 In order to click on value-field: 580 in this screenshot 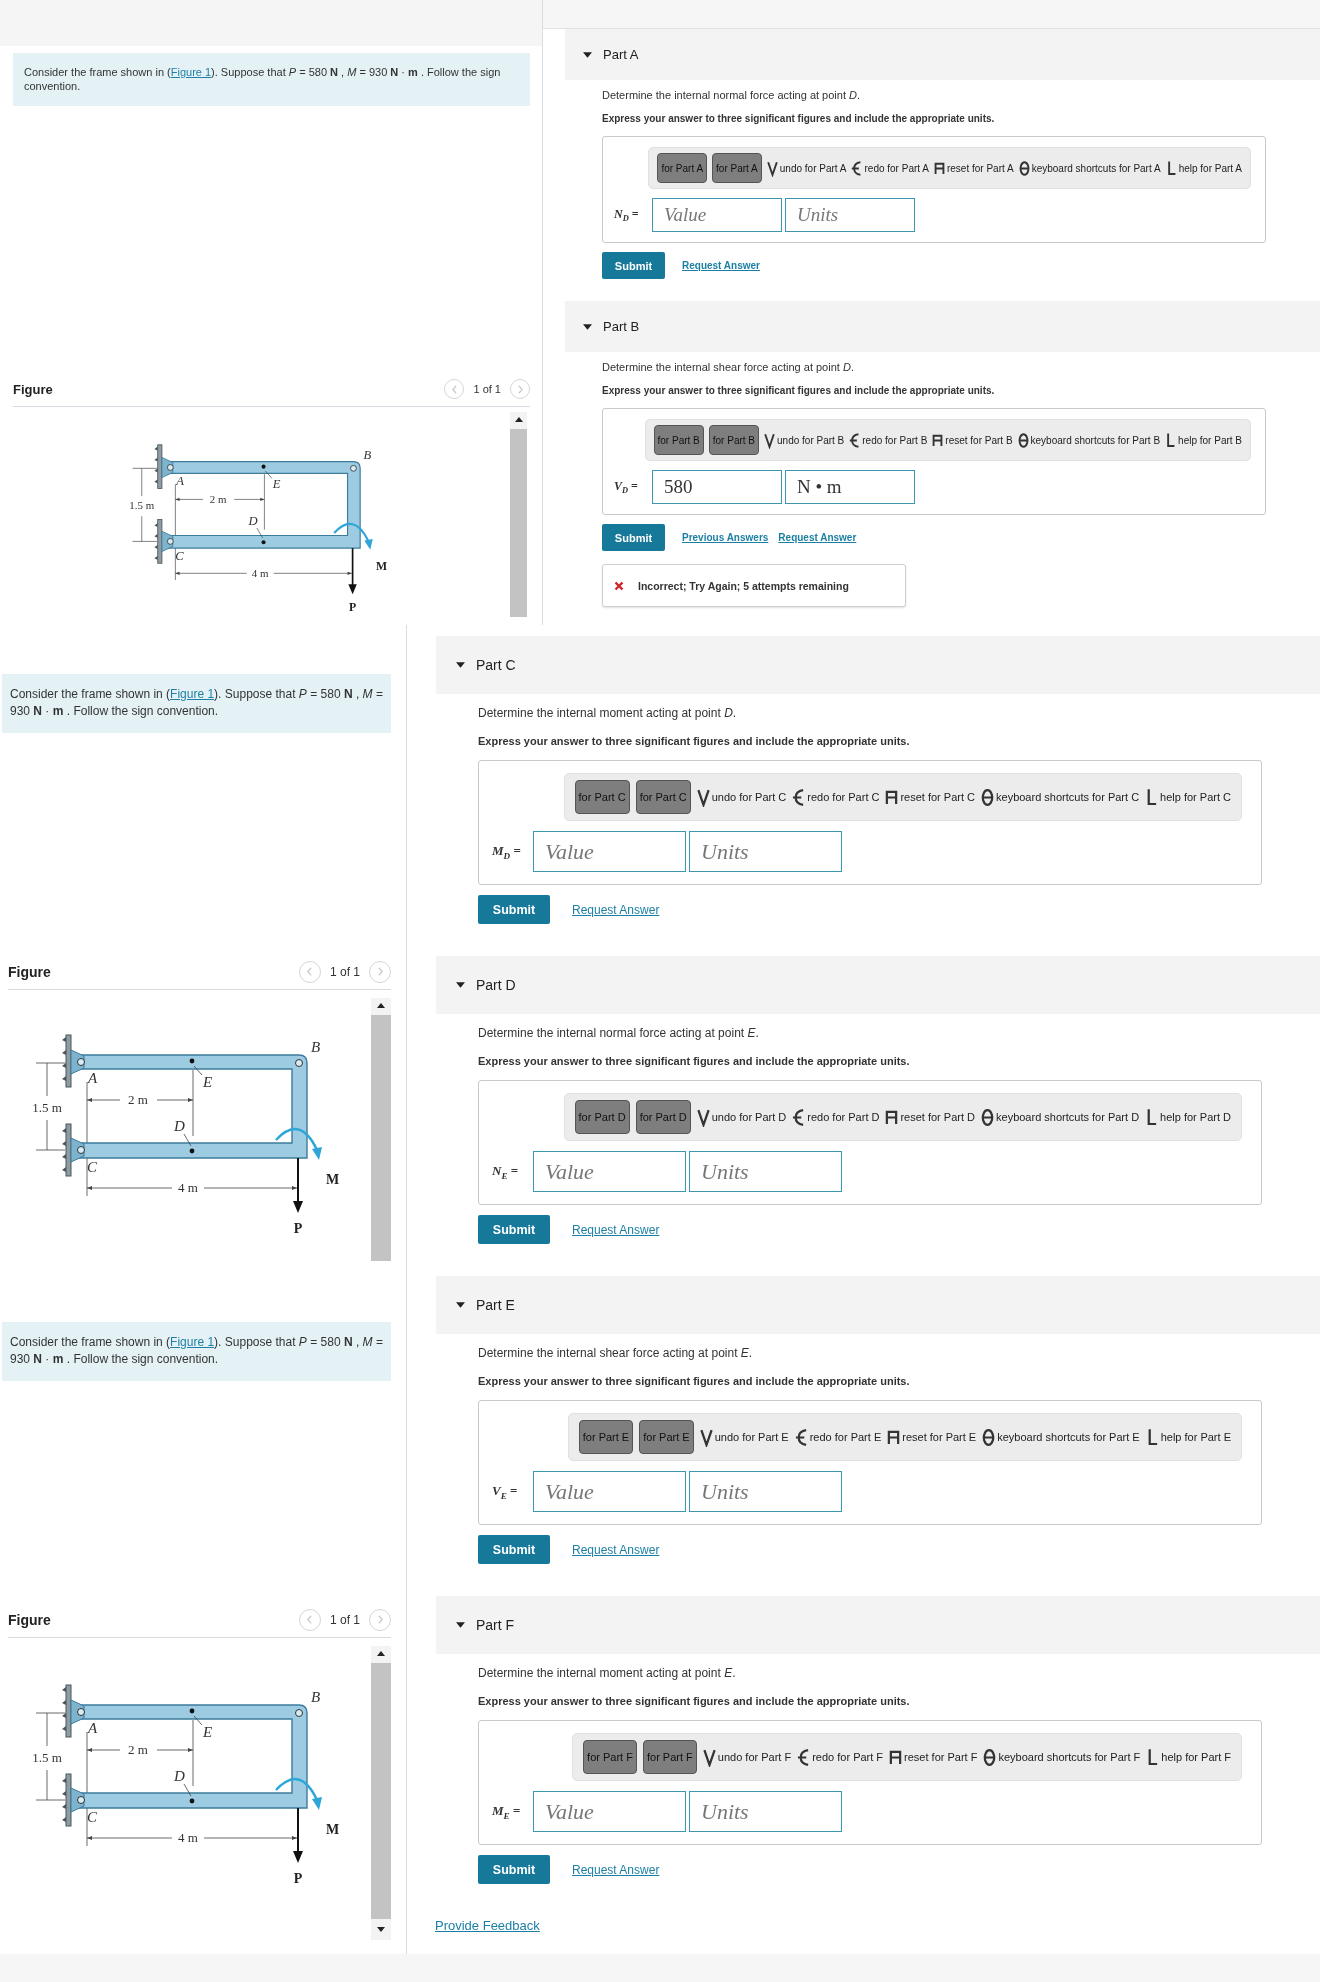, I will do `click(717, 487)`.